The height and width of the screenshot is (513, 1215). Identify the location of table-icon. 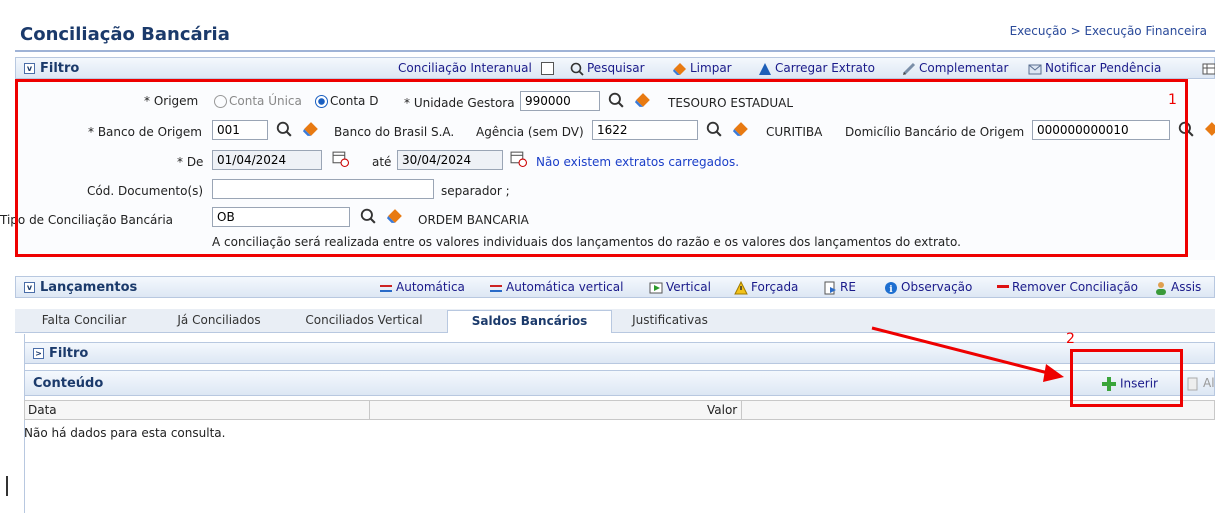
(1208, 68).